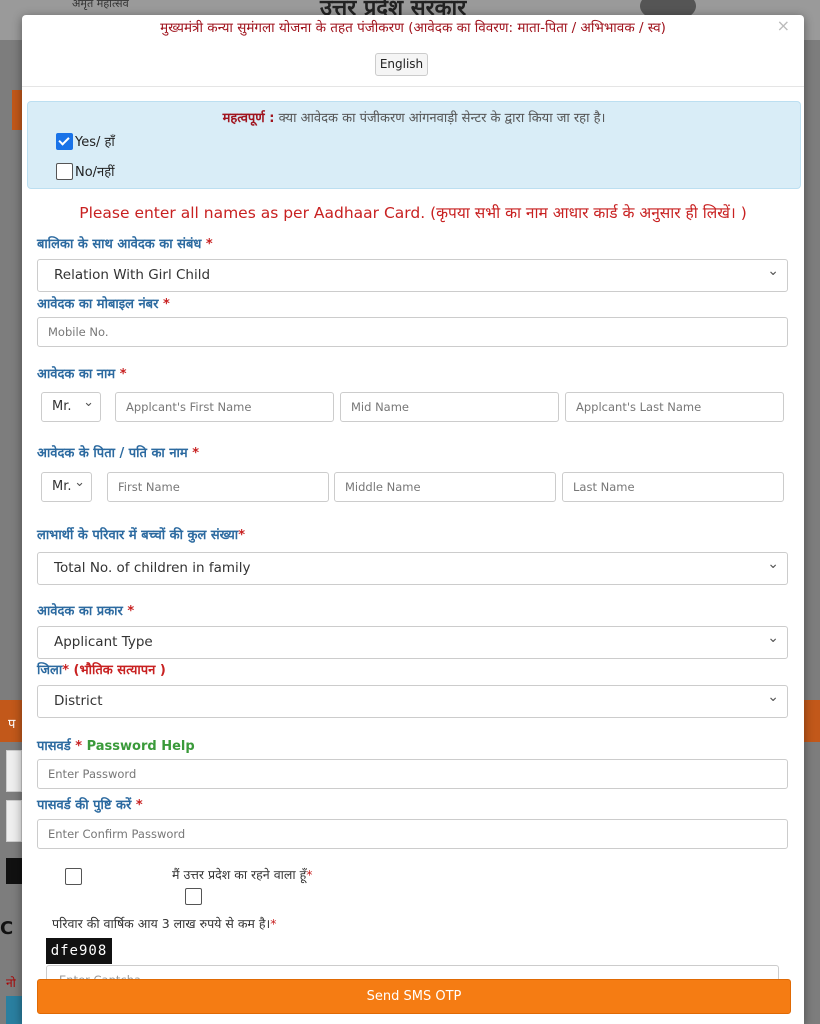 This screenshot has height=1024, width=820. Describe the element at coordinates (64, 171) in the screenshot. I see `checkbox-no` at that location.